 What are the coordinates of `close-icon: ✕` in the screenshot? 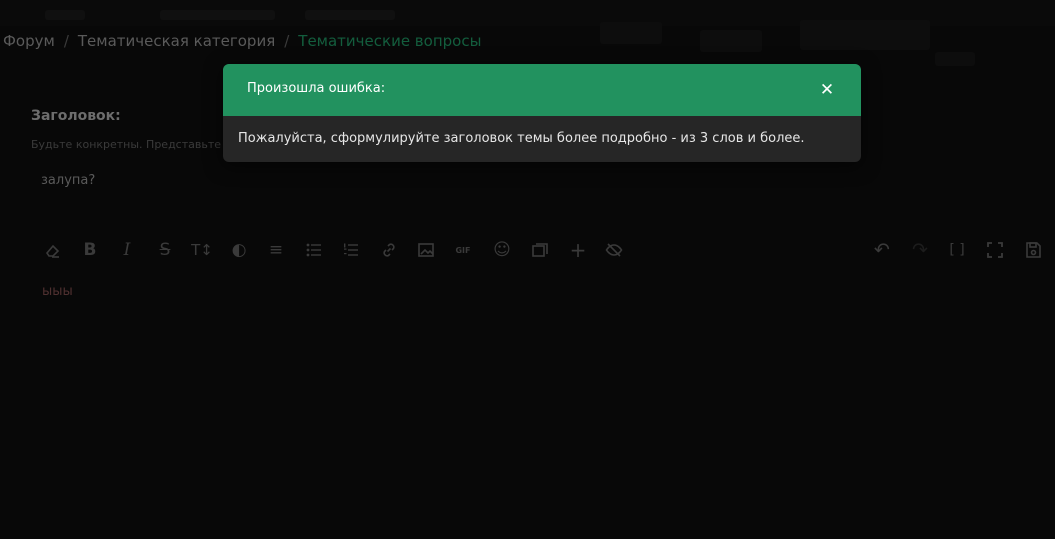 It's located at (827, 90).